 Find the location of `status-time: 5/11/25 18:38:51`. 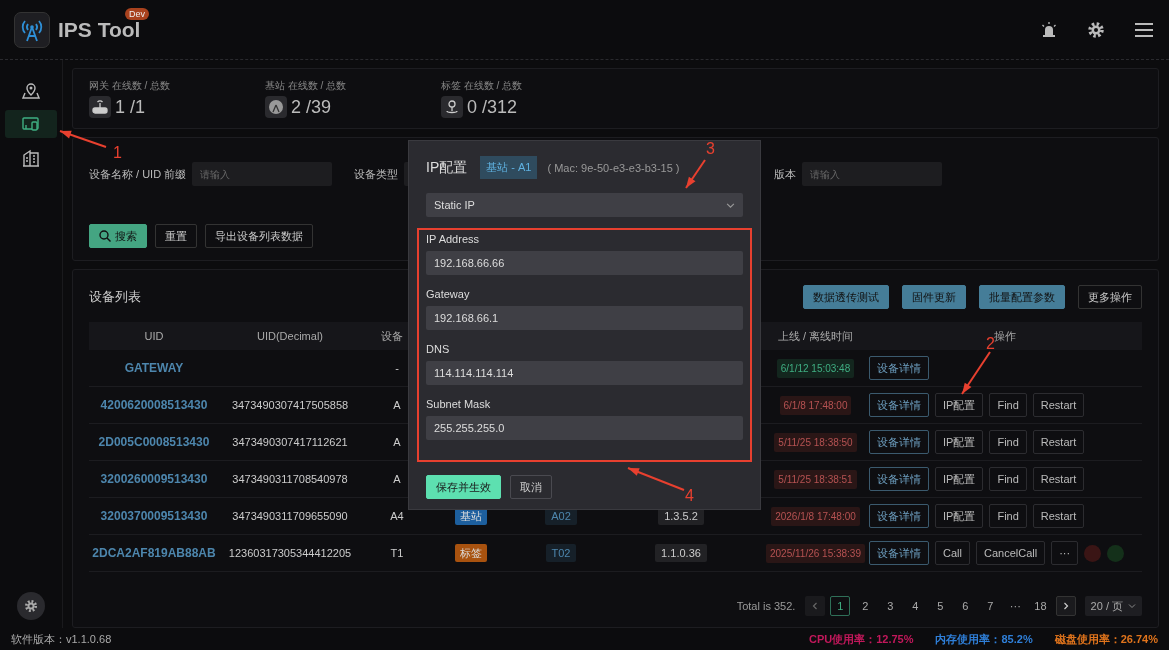

status-time: 5/11/25 18:38:51 is located at coordinates (815, 479).